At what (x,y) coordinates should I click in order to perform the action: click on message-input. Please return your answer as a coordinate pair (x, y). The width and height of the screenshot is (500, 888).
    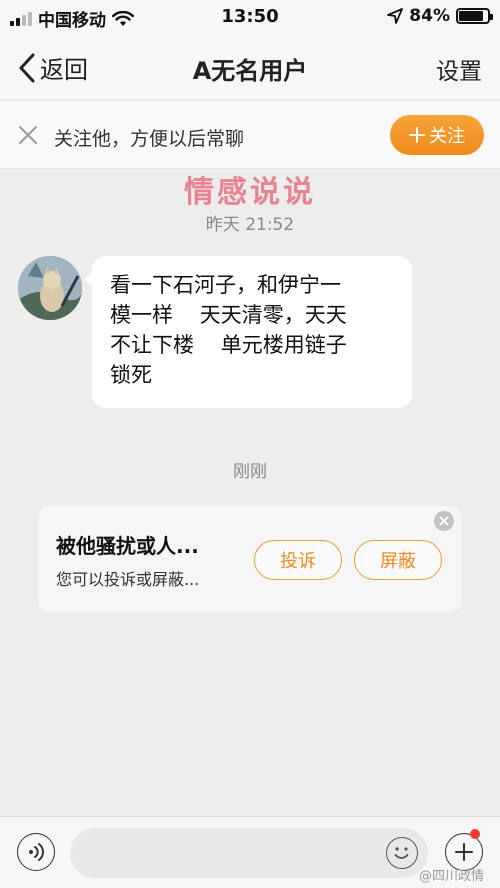
    Looking at the image, I should click on (249, 853).